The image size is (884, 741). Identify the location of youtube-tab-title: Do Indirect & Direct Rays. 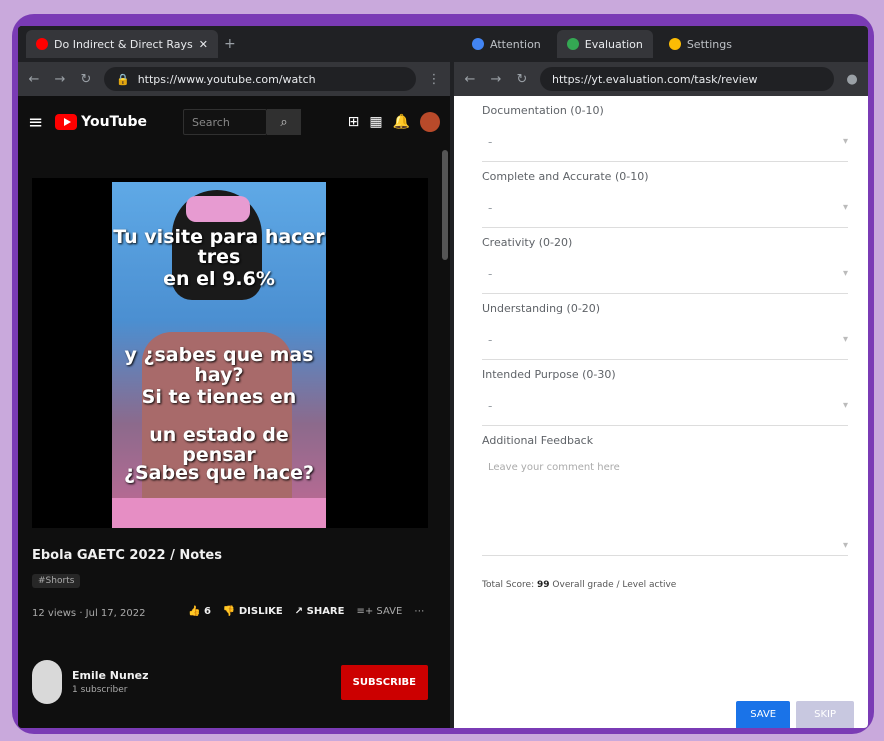
(123, 44).